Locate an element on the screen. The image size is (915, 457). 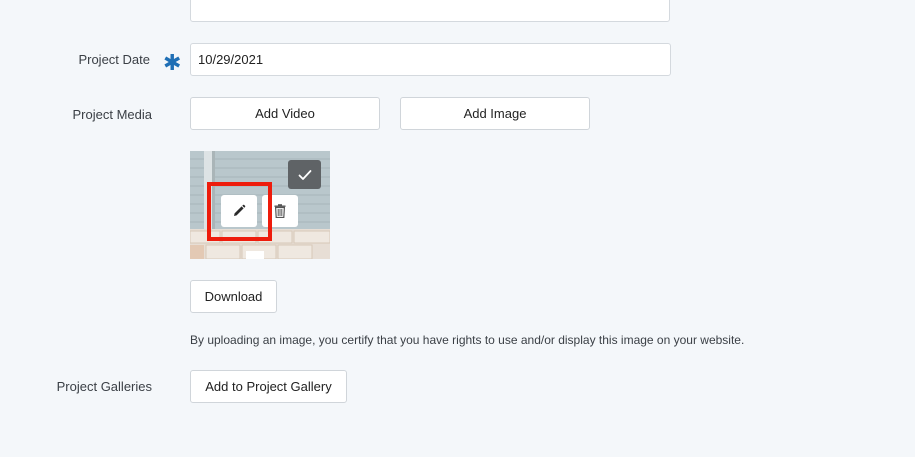
edit-image-button is located at coordinates (239, 211).